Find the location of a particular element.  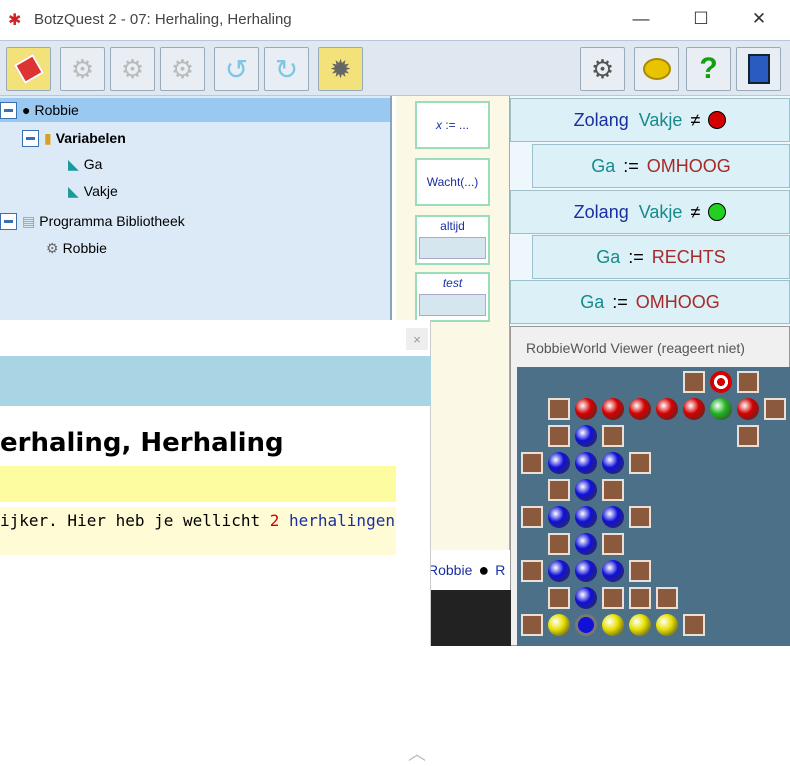

tree-item-robbie: ● Robbie is located at coordinates (195, 110).